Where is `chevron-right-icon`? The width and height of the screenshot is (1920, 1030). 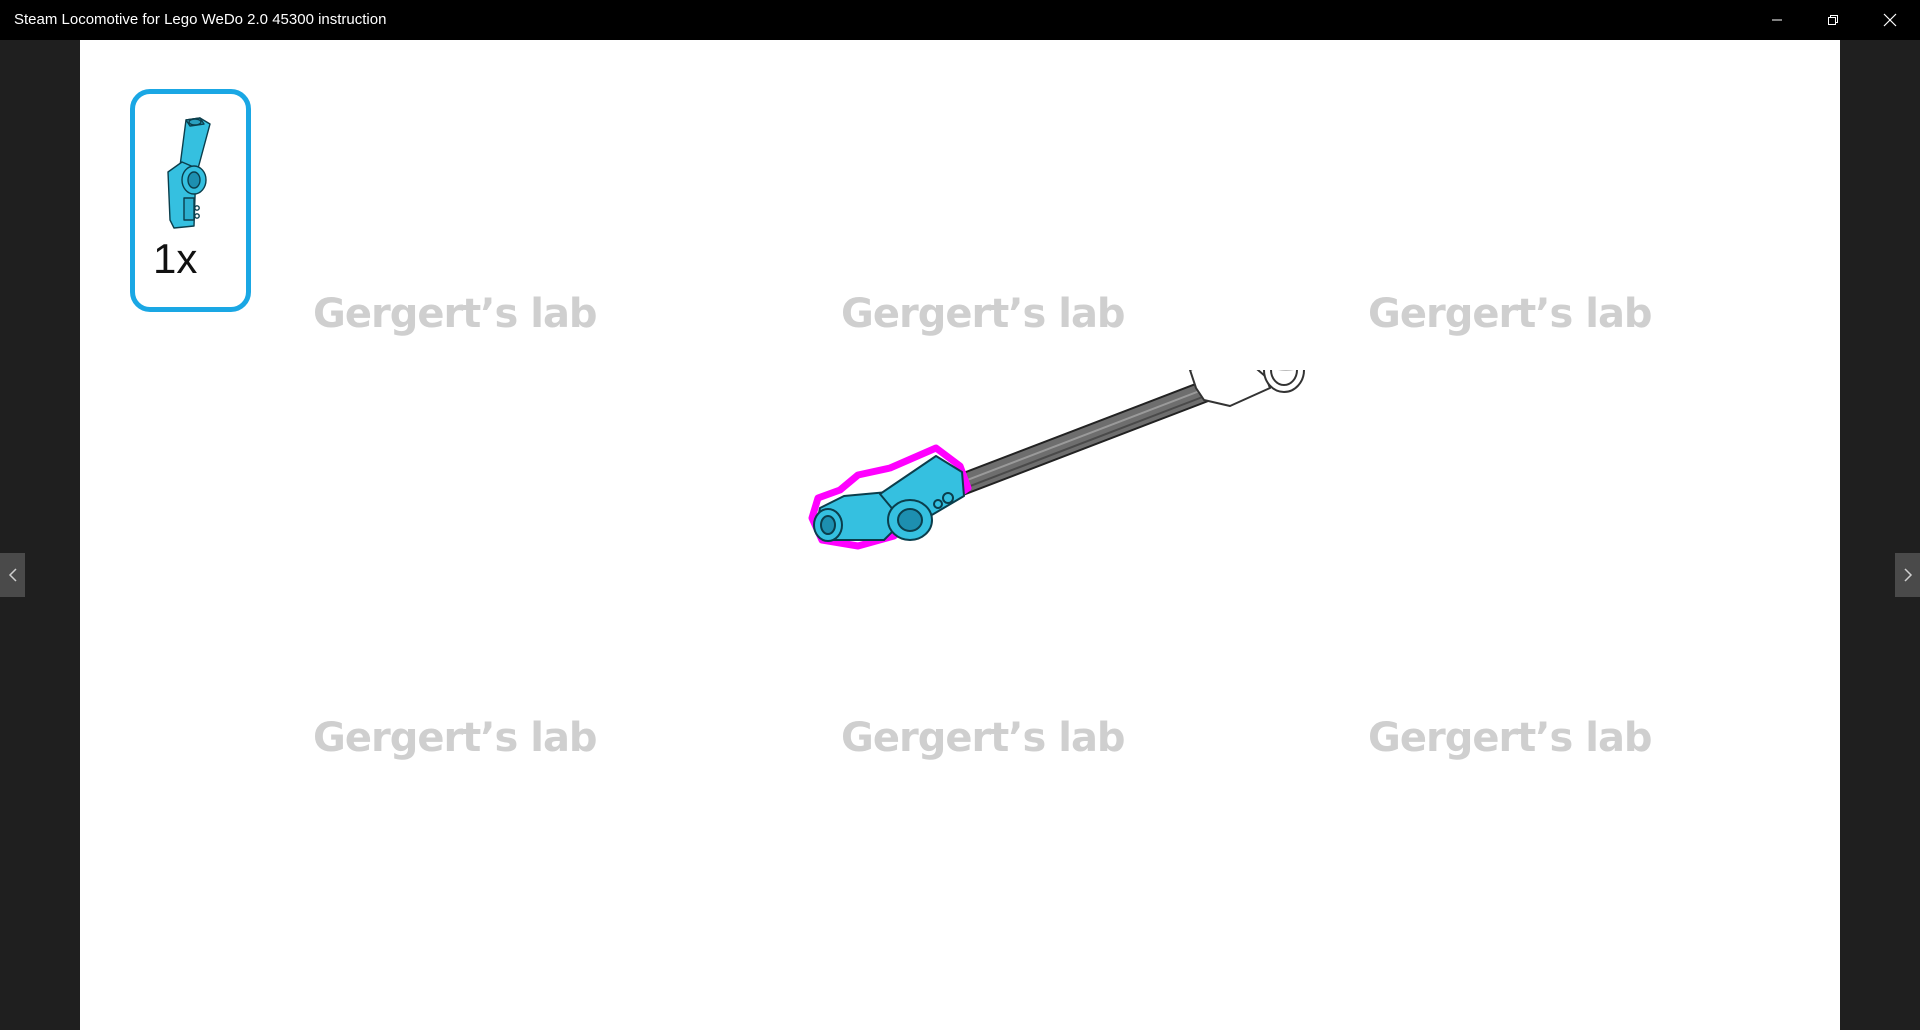 chevron-right-icon is located at coordinates (1907, 575).